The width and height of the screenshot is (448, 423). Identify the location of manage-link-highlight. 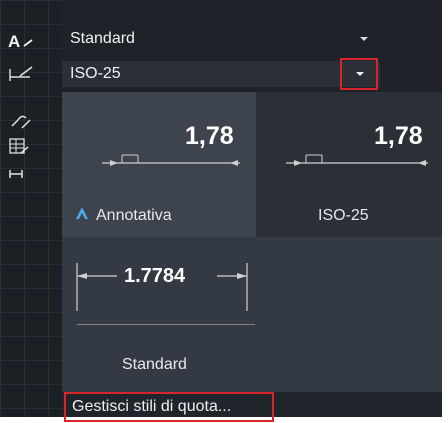
(169, 407).